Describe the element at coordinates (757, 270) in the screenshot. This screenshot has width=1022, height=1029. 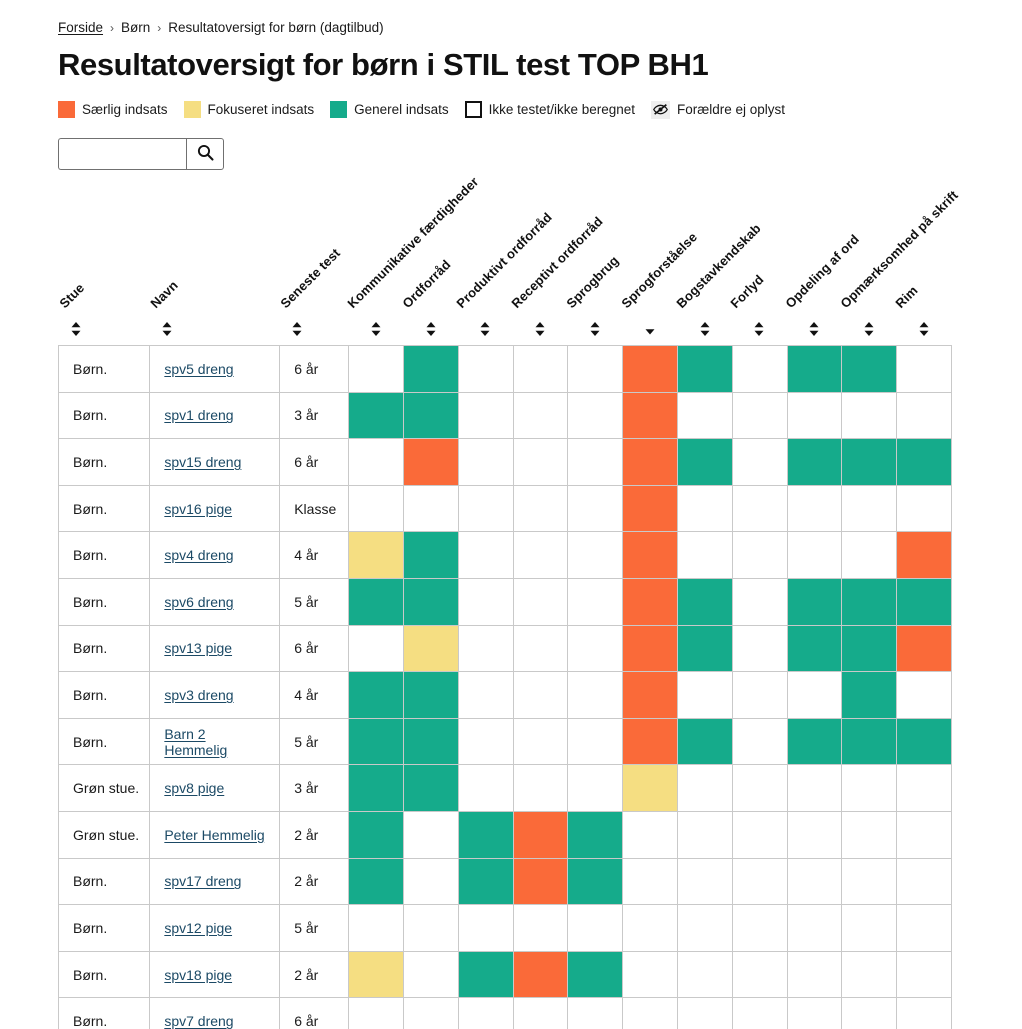
I see `column-header-forlyd: Forlyd` at that location.